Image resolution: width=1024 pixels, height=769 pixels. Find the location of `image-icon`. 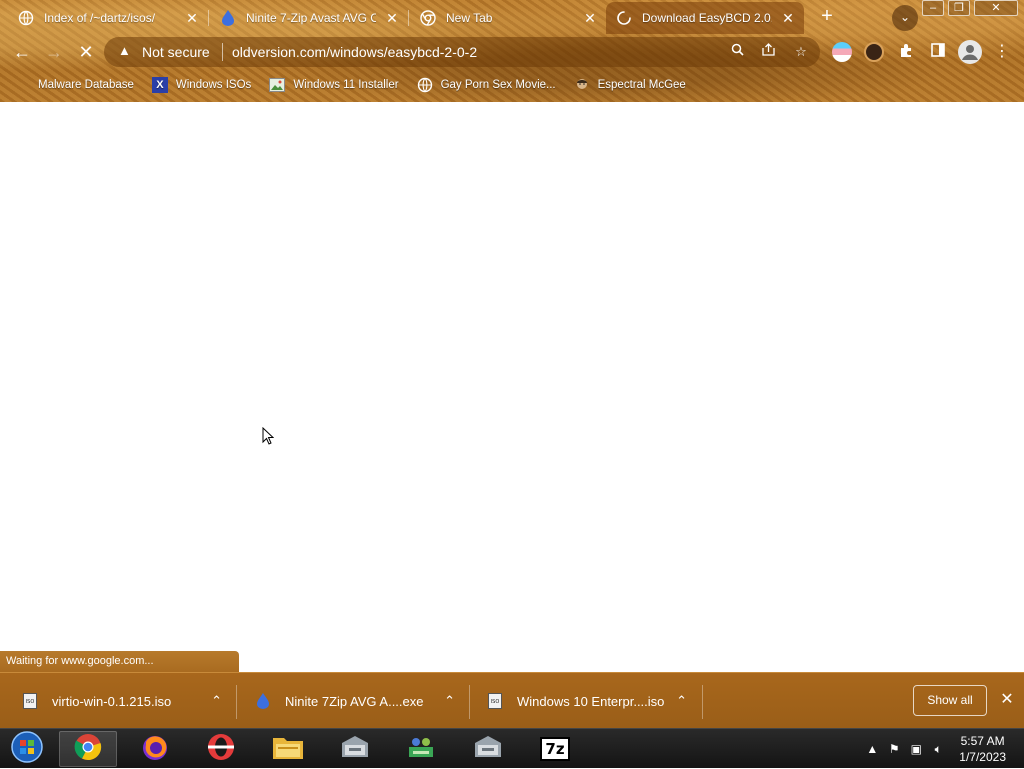

image-icon is located at coordinates (277, 85).